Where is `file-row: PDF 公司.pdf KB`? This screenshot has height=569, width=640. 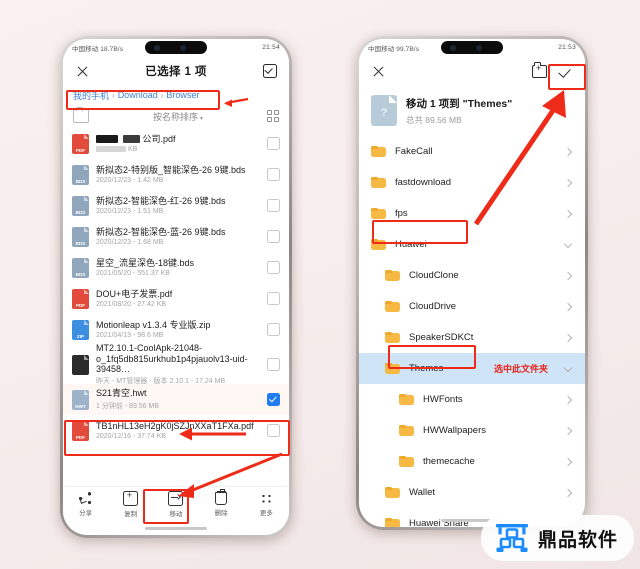 file-row: PDF 公司.pdf KB is located at coordinates (176, 143).